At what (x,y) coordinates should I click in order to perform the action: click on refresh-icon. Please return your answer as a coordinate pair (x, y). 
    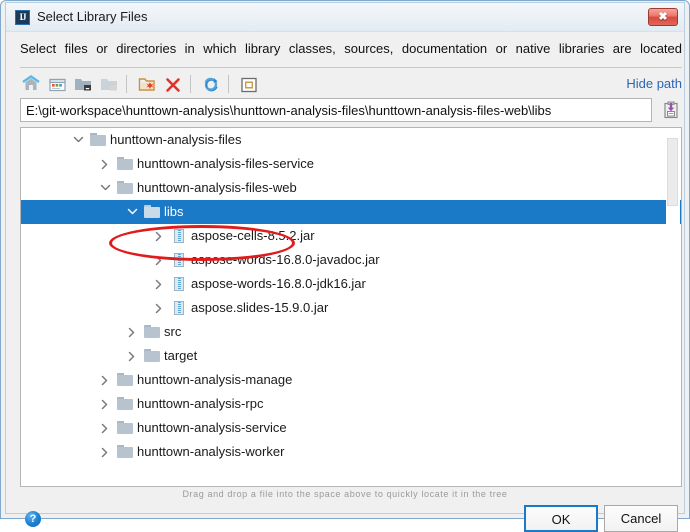
    Looking at the image, I should click on (211, 84).